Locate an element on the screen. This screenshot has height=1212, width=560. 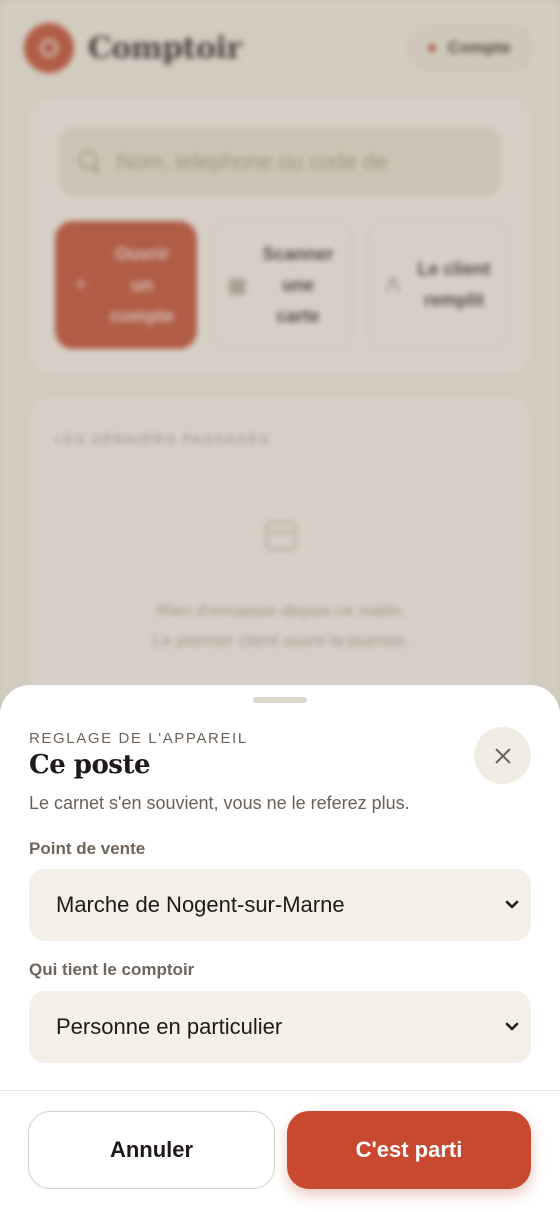
confirm-button: C'est parti is located at coordinates (409, 1150).